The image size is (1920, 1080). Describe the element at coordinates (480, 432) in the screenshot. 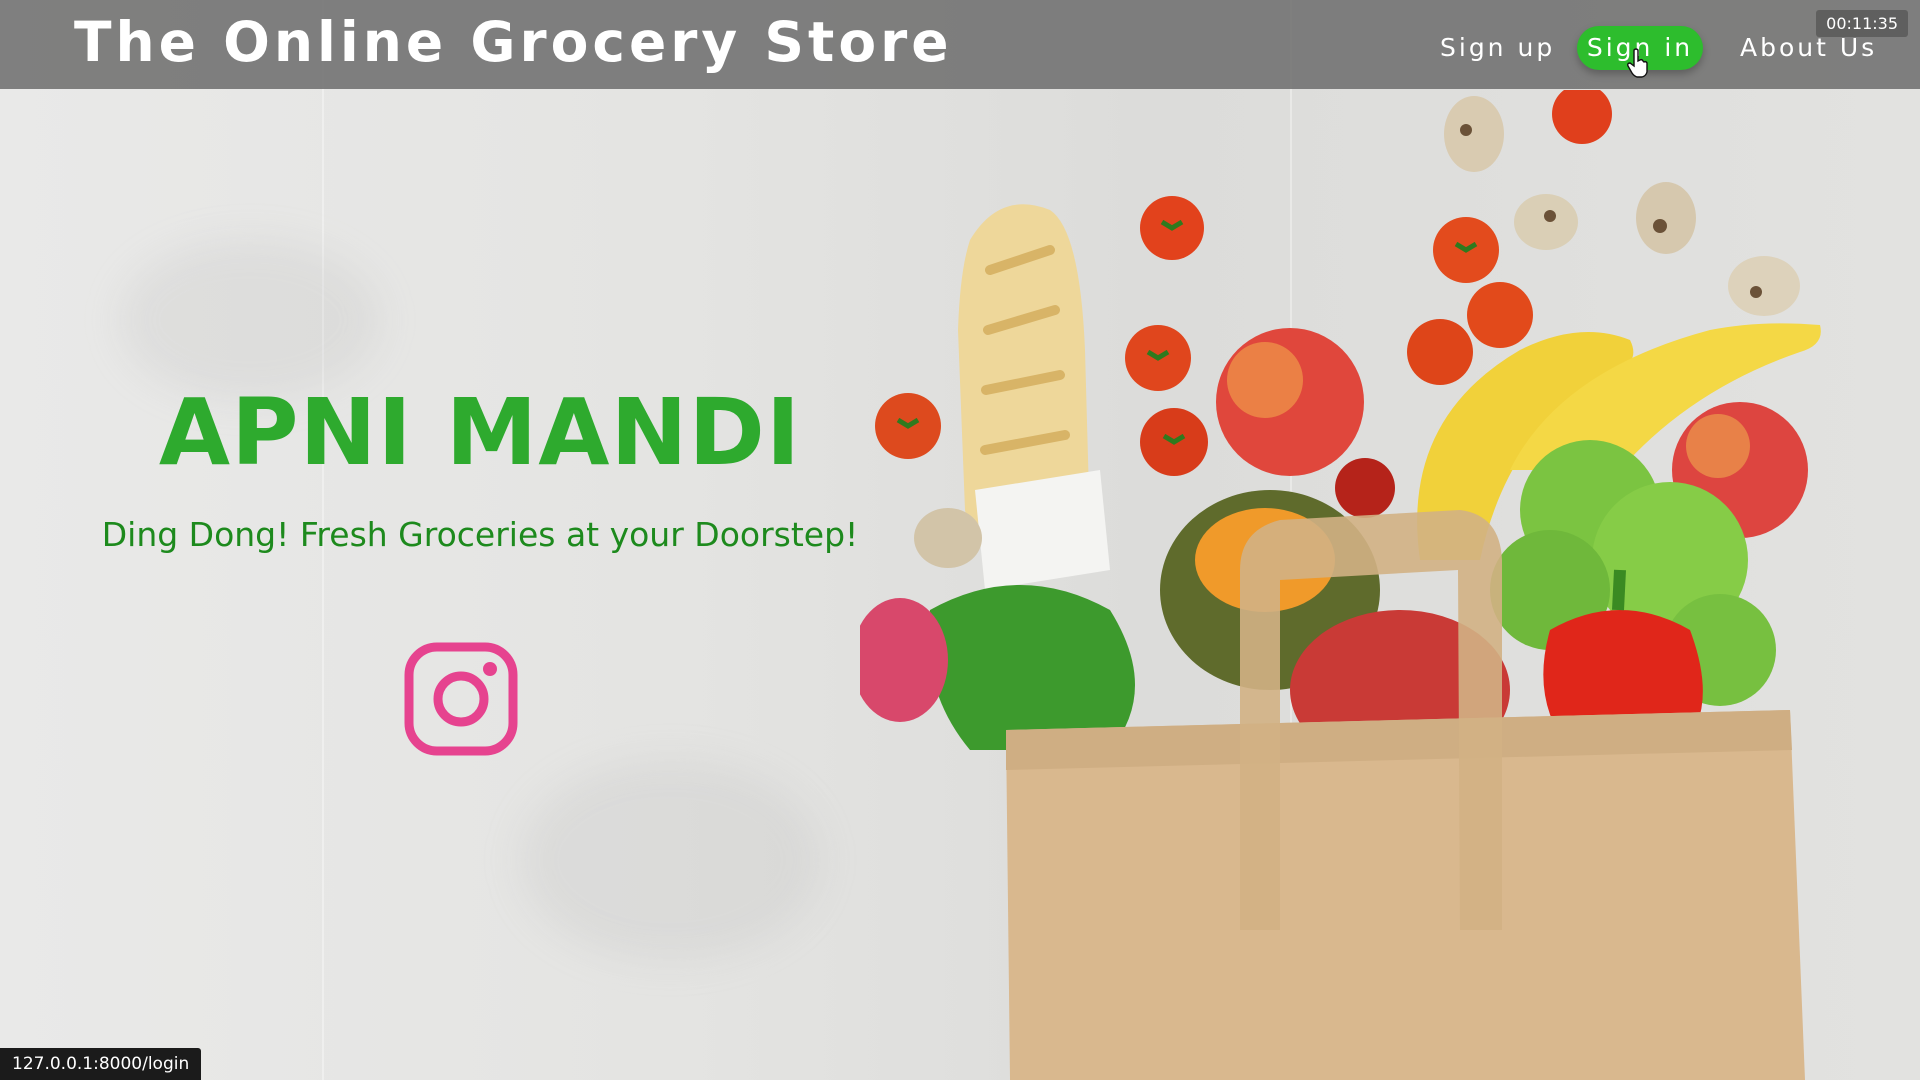

I see `hero-title: APNI MANDI` at that location.